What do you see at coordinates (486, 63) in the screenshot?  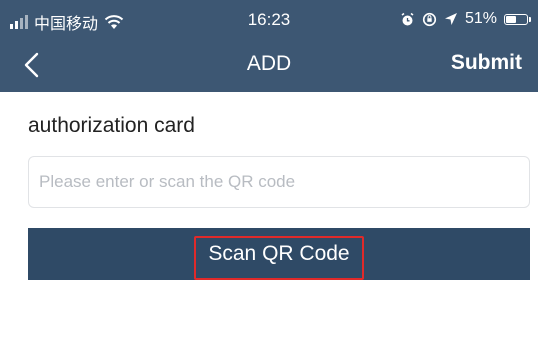 I see `submit-button: Submit` at bounding box center [486, 63].